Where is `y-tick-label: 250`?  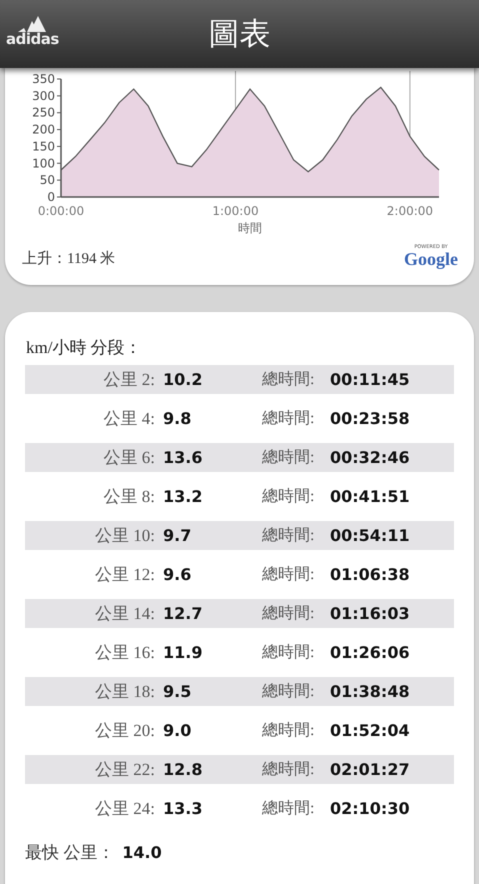 y-tick-label: 250 is located at coordinates (43, 113).